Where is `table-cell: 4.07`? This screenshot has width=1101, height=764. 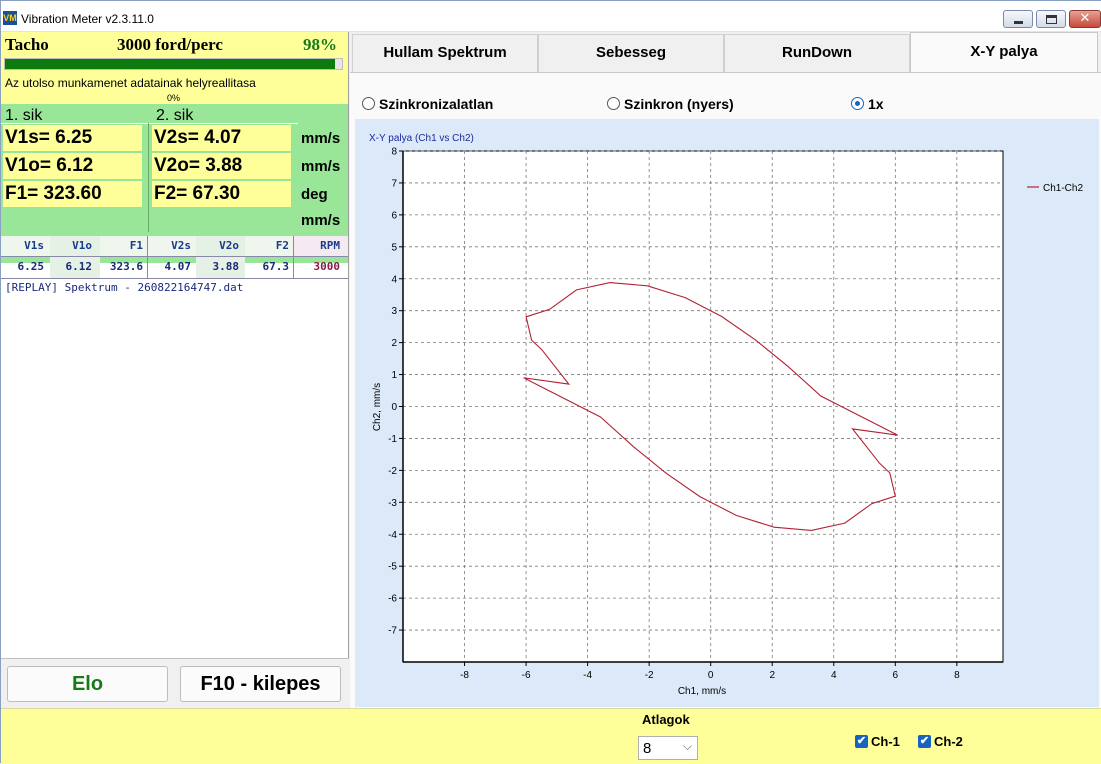
table-cell: 4.07 is located at coordinates (178, 266).